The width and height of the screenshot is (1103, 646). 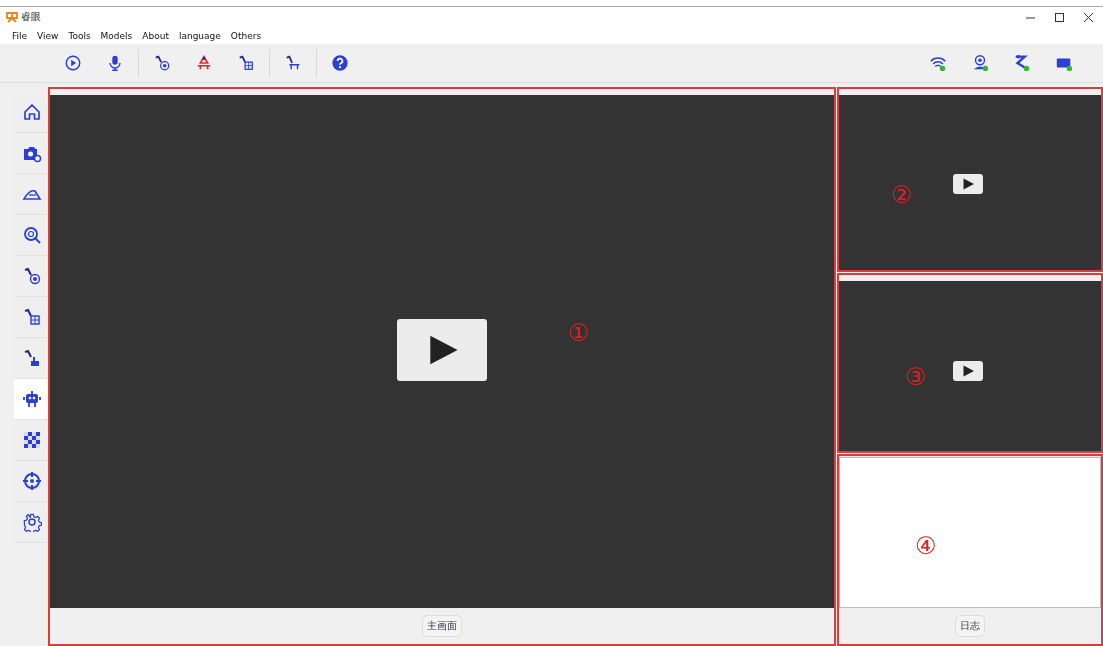 I want to click on log-button: 日志, so click(x=970, y=626).